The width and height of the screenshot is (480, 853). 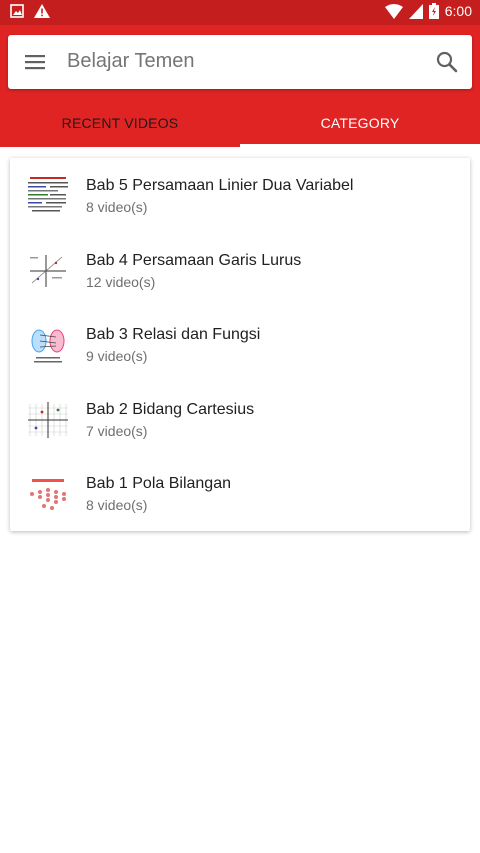 I want to click on list-item-title: Bab 3 Relasi dan Fungsi, so click(x=173, y=334).